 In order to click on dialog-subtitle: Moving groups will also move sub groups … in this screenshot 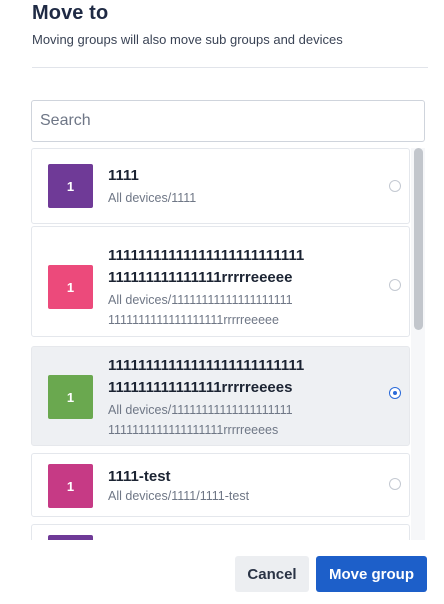, I will do `click(187, 39)`.